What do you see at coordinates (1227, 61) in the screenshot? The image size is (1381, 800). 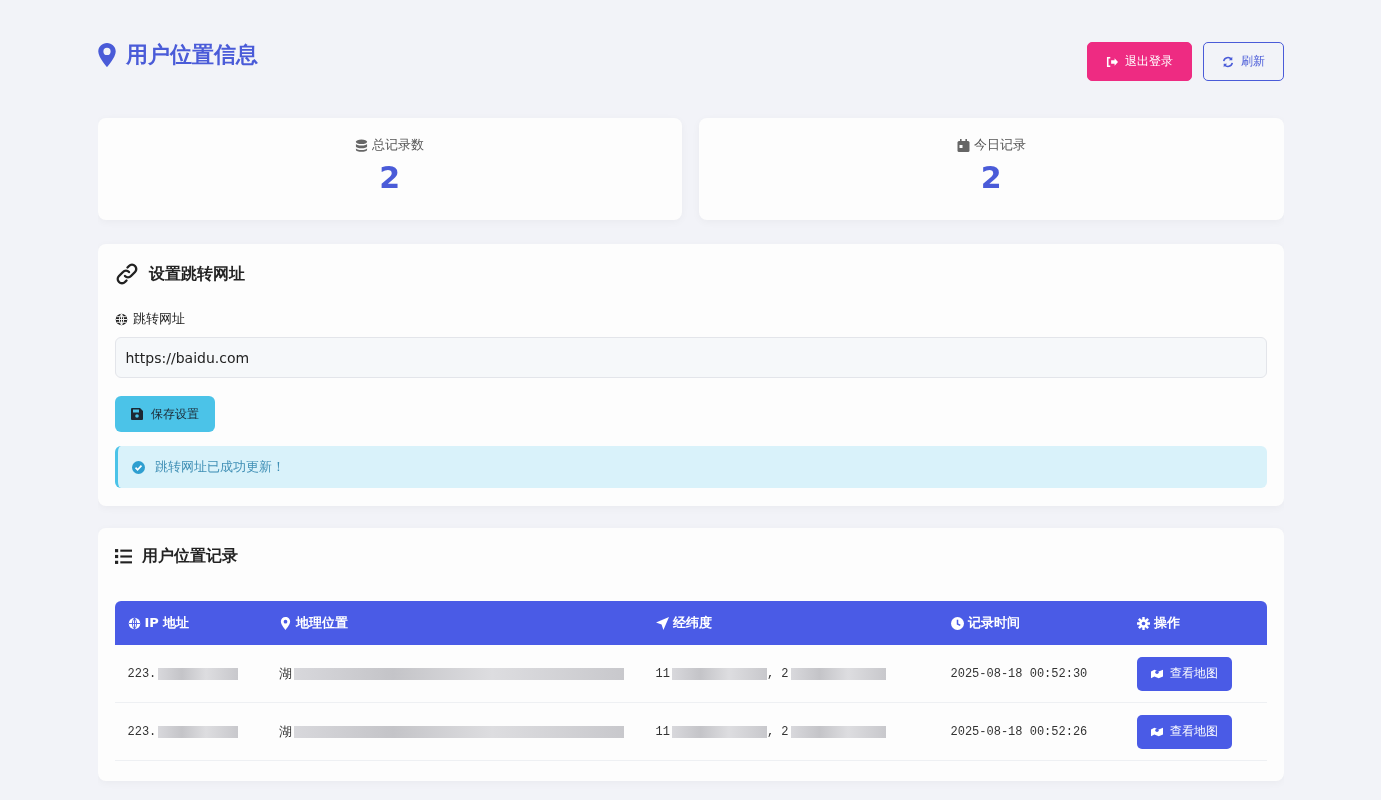 I see `refresh-icon` at bounding box center [1227, 61].